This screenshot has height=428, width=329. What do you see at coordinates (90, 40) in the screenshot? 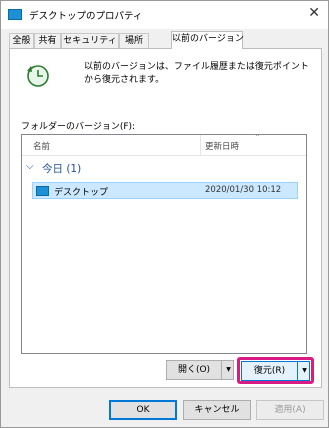
I see `tab-security: セキュリティ` at bounding box center [90, 40].